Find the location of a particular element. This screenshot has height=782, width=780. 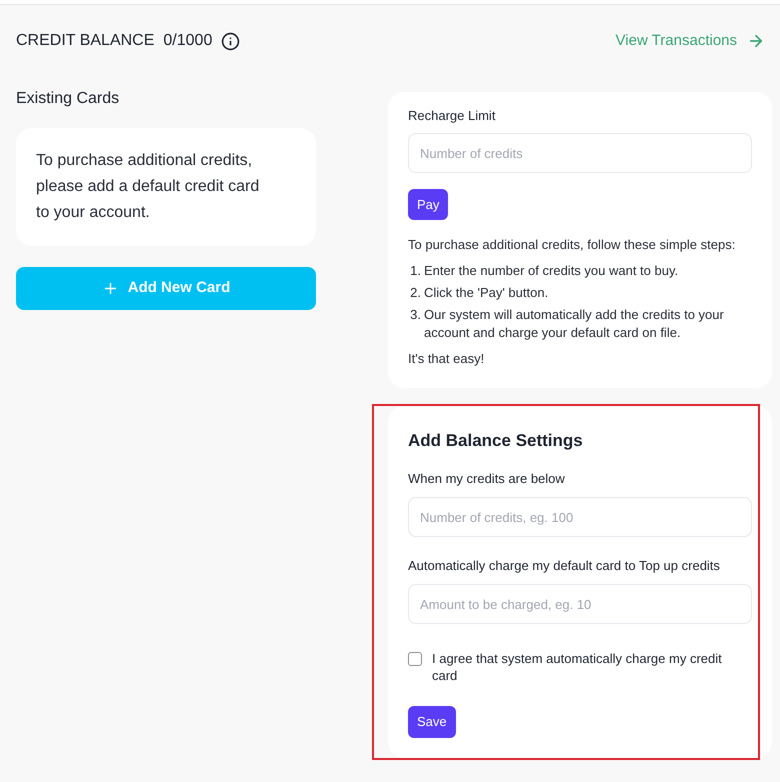

pay-button: Pay is located at coordinates (428, 204).